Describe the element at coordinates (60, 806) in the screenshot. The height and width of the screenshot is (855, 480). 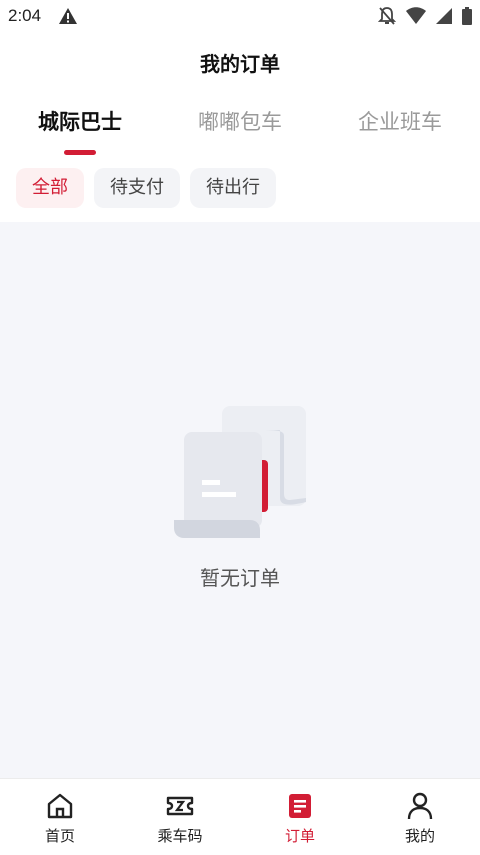
I see `home-icon` at that location.